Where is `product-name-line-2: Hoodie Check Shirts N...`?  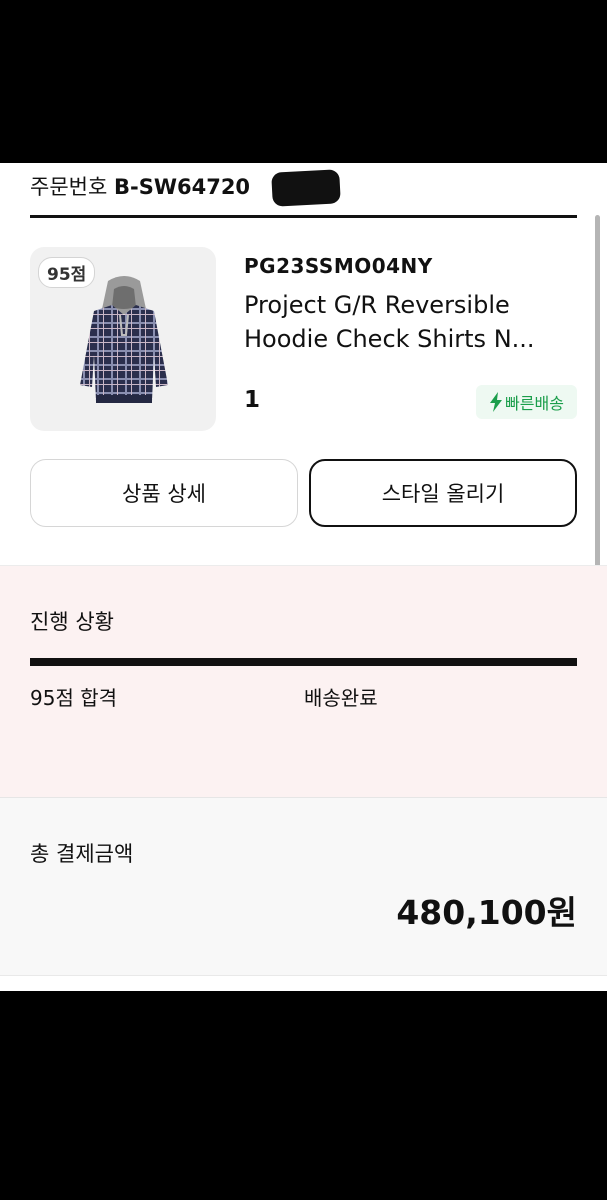
product-name-line-2: Hoodie Check Shirts N... is located at coordinates (389, 339).